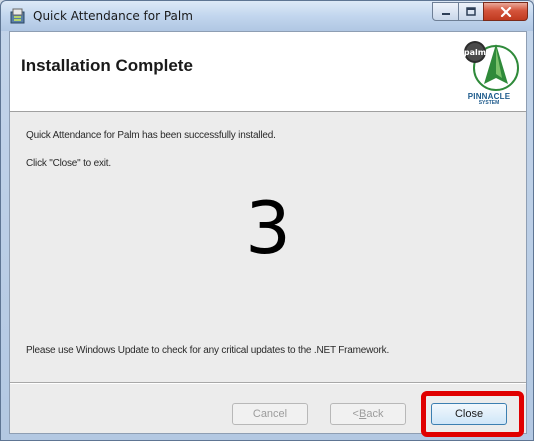 This screenshot has width=534, height=441. What do you see at coordinates (489, 103) in the screenshot?
I see `logo-subtitle: SYSTEM` at bounding box center [489, 103].